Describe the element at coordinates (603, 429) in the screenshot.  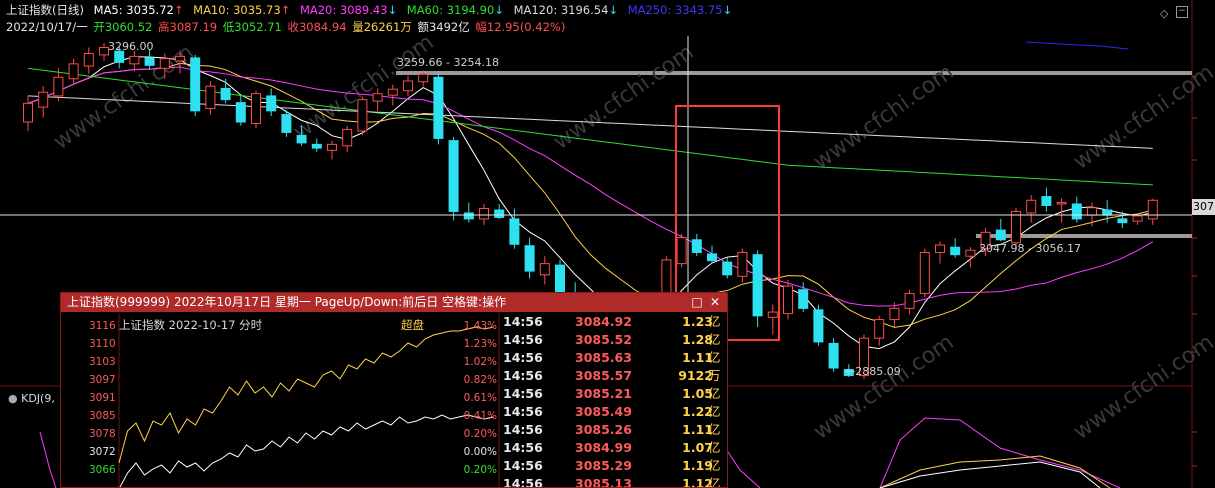
I see `trade-price: 3085.26` at that location.